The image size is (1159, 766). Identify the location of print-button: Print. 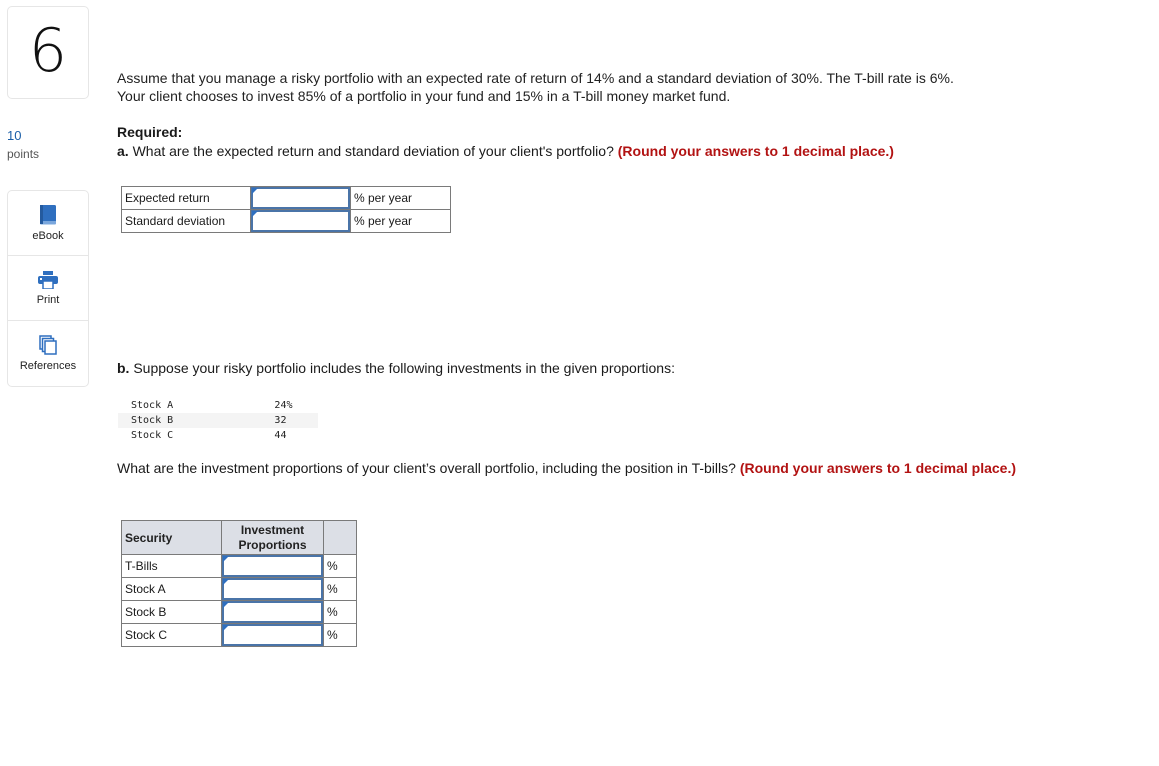
(48, 288).